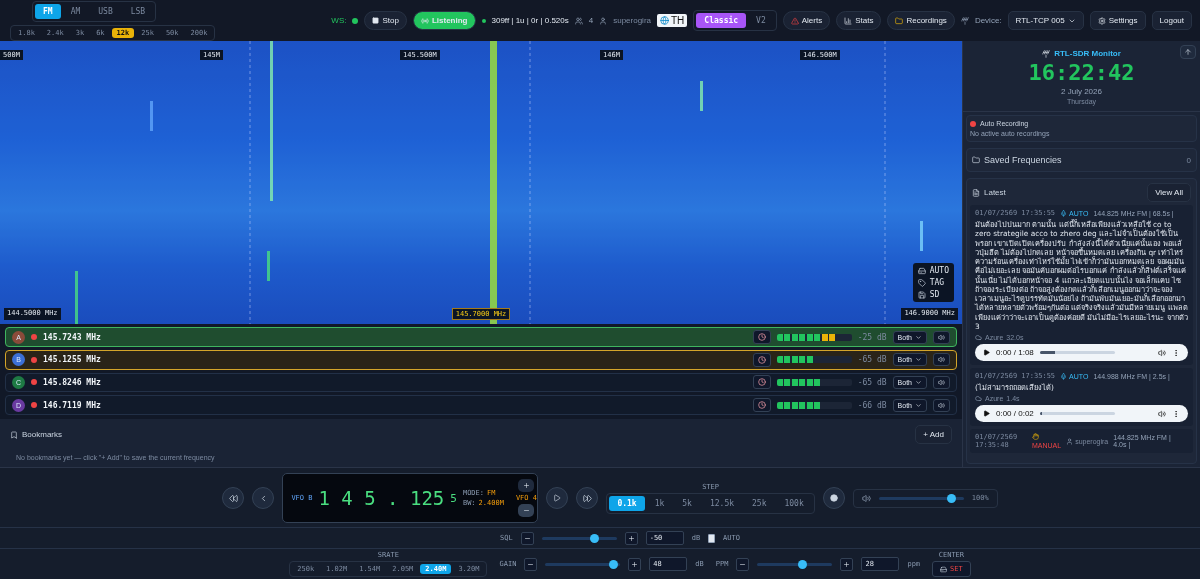 The height and width of the screenshot is (579, 1200). What do you see at coordinates (381, 498) in the screenshot?
I see `frequency-digits: 1 4 5 . 125` at bounding box center [381, 498].